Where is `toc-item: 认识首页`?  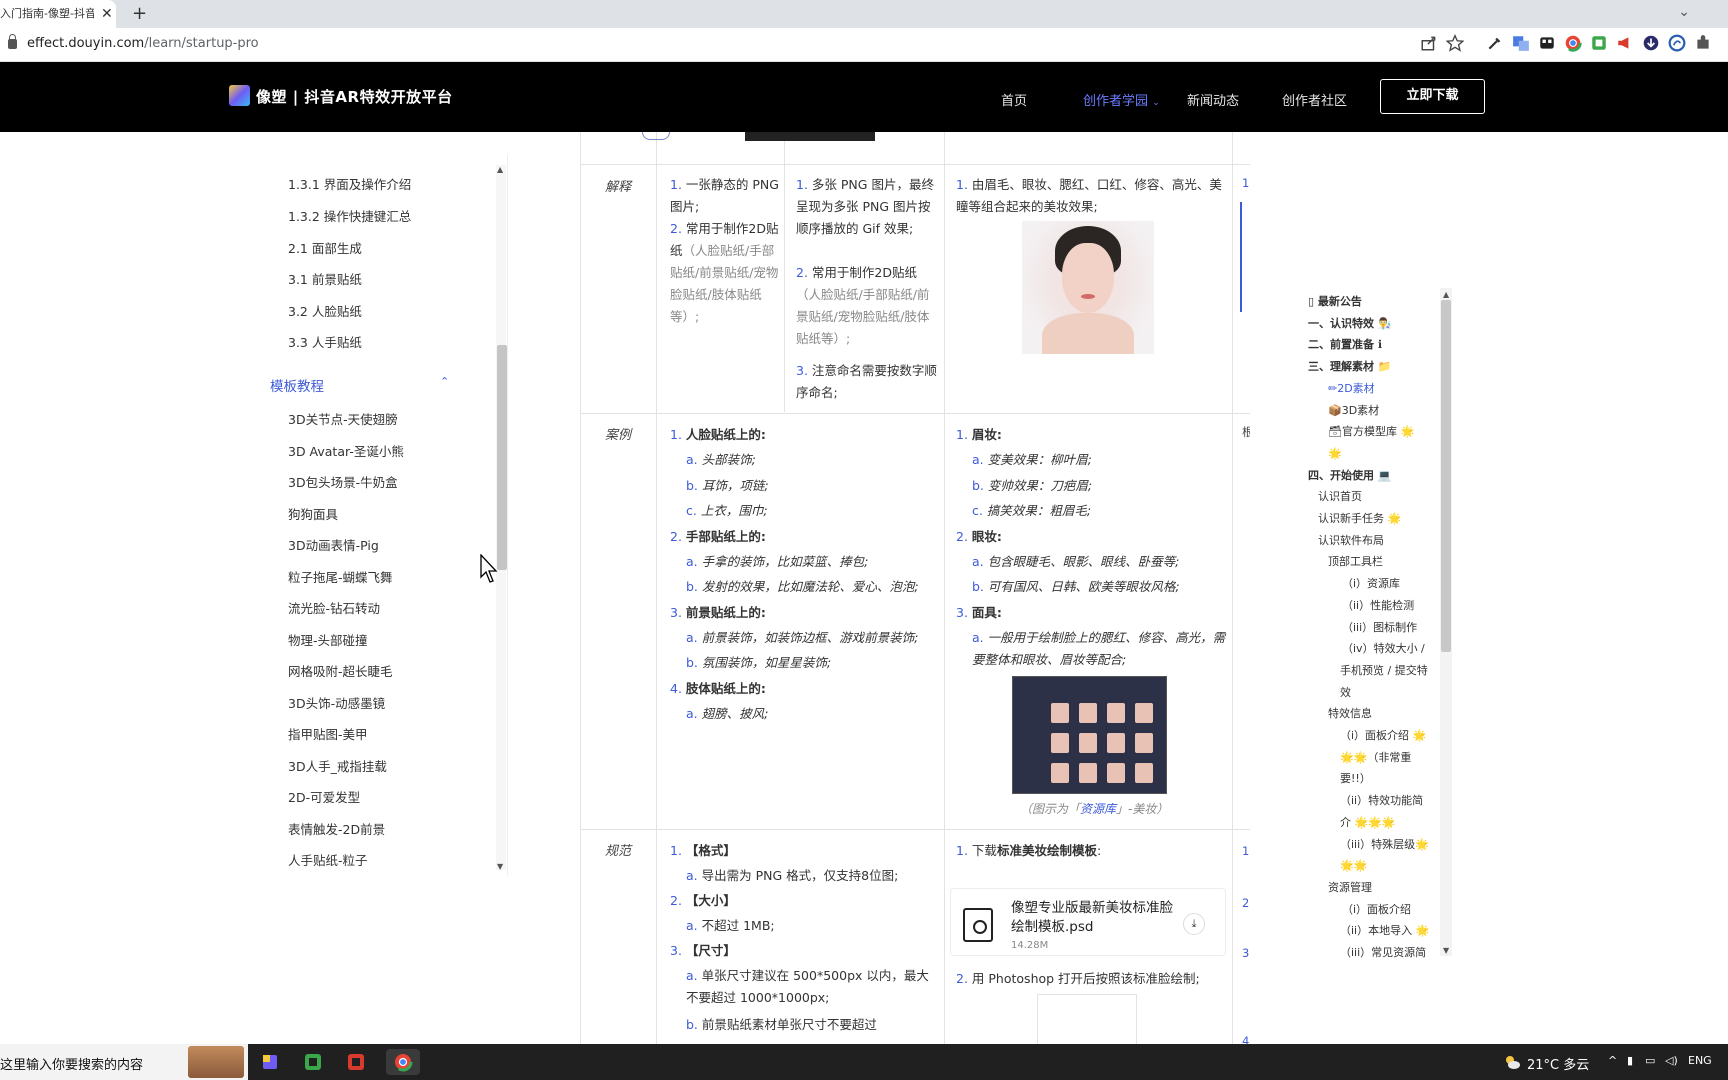 toc-item: 认识首页 is located at coordinates (1340, 496).